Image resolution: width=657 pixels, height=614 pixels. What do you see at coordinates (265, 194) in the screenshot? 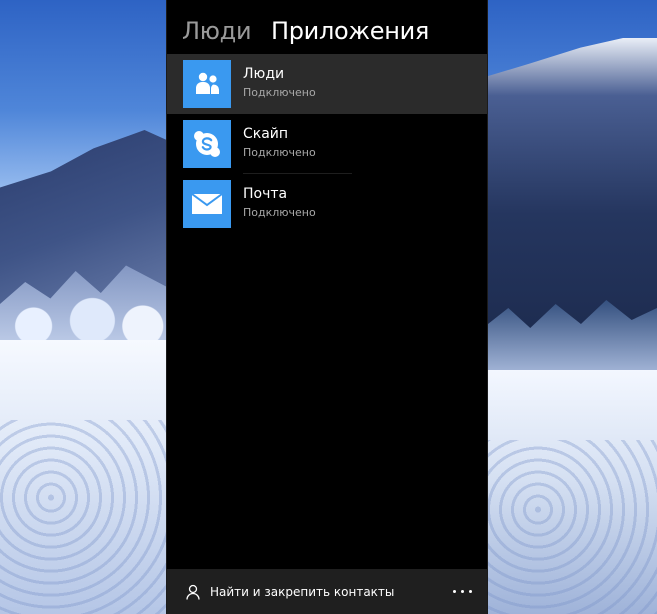
I see `app-name: Почта` at bounding box center [265, 194].